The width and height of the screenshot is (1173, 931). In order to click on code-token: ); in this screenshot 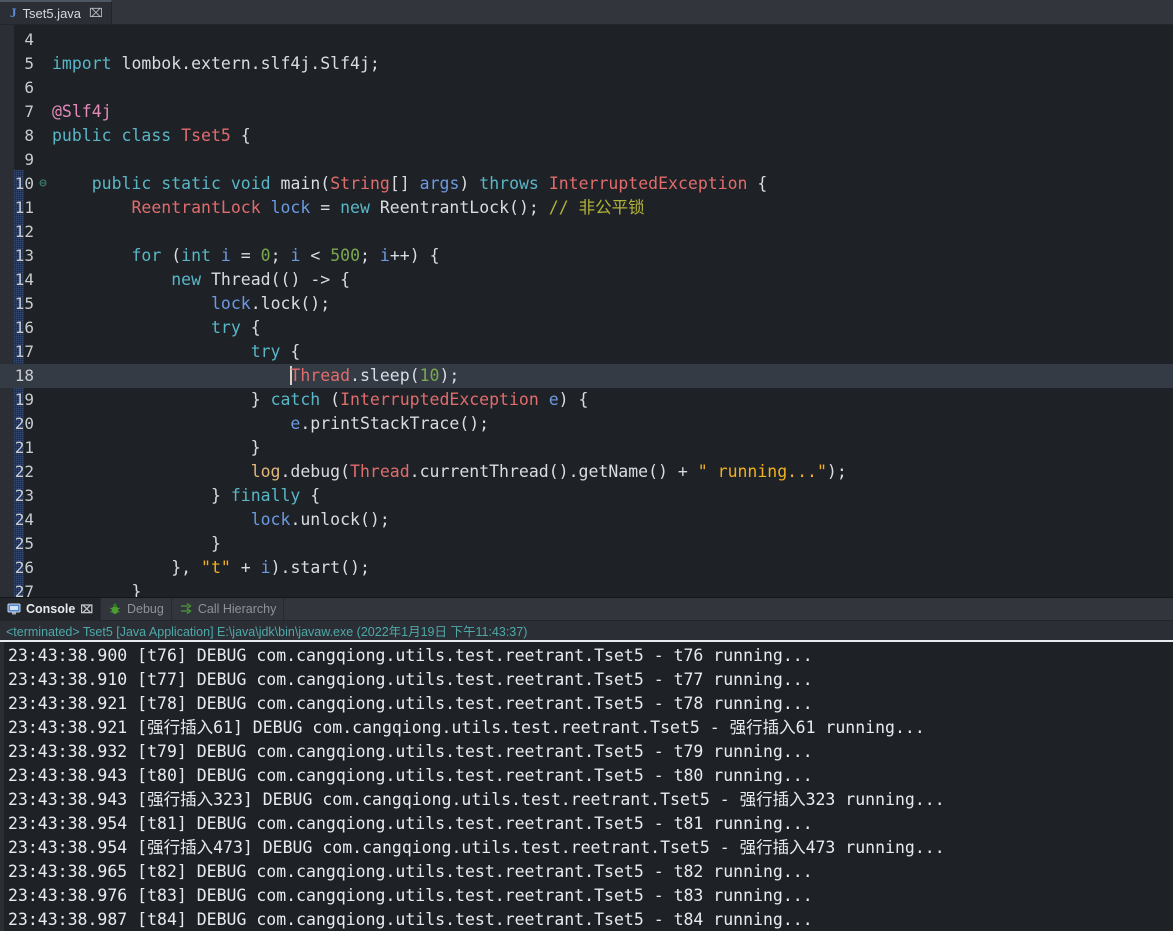, I will do `click(836, 471)`.